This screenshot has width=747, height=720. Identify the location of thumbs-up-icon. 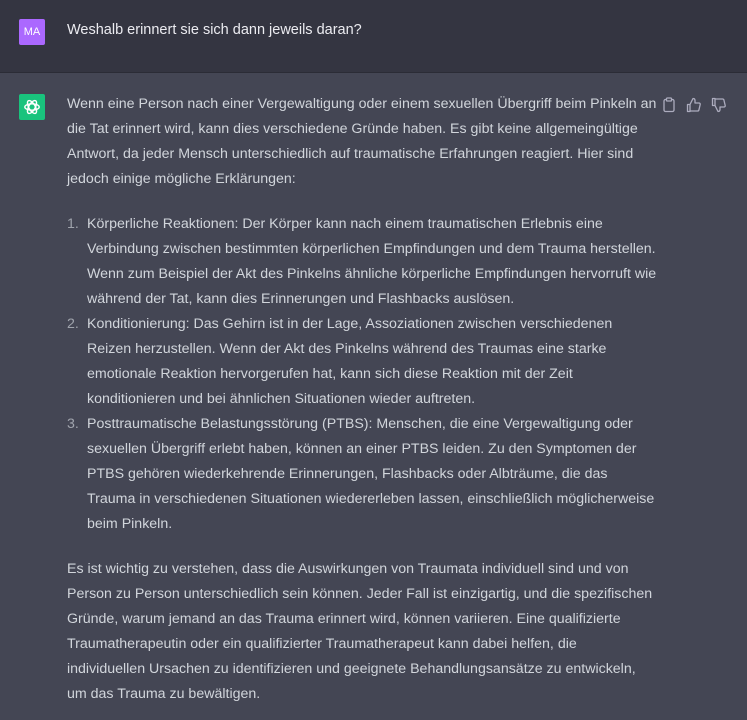
(694, 105).